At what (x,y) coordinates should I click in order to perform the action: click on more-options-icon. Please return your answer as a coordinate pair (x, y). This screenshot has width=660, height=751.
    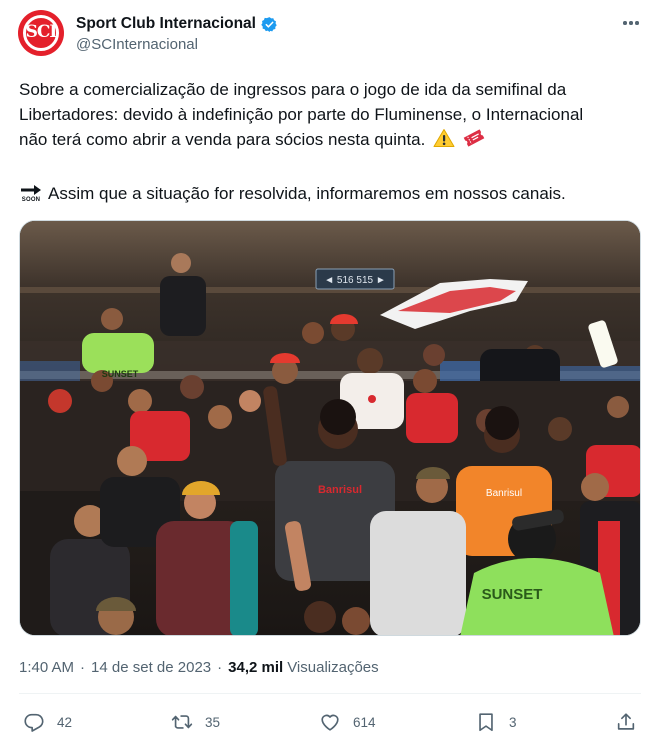
    Looking at the image, I should click on (631, 23).